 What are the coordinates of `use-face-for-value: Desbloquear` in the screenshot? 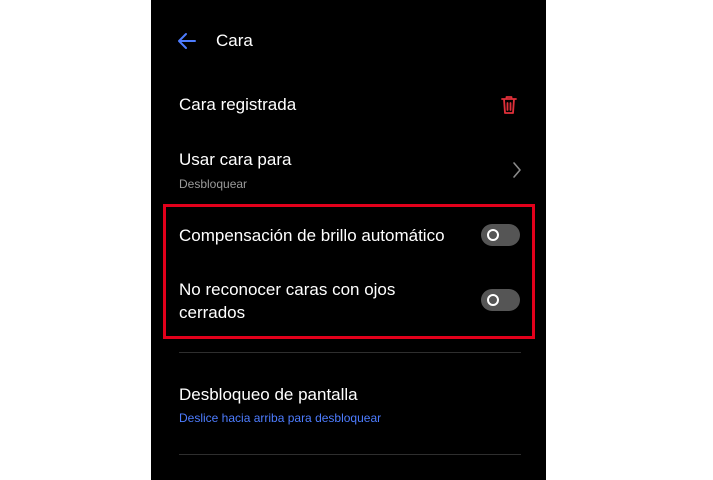 It's located at (213, 184).